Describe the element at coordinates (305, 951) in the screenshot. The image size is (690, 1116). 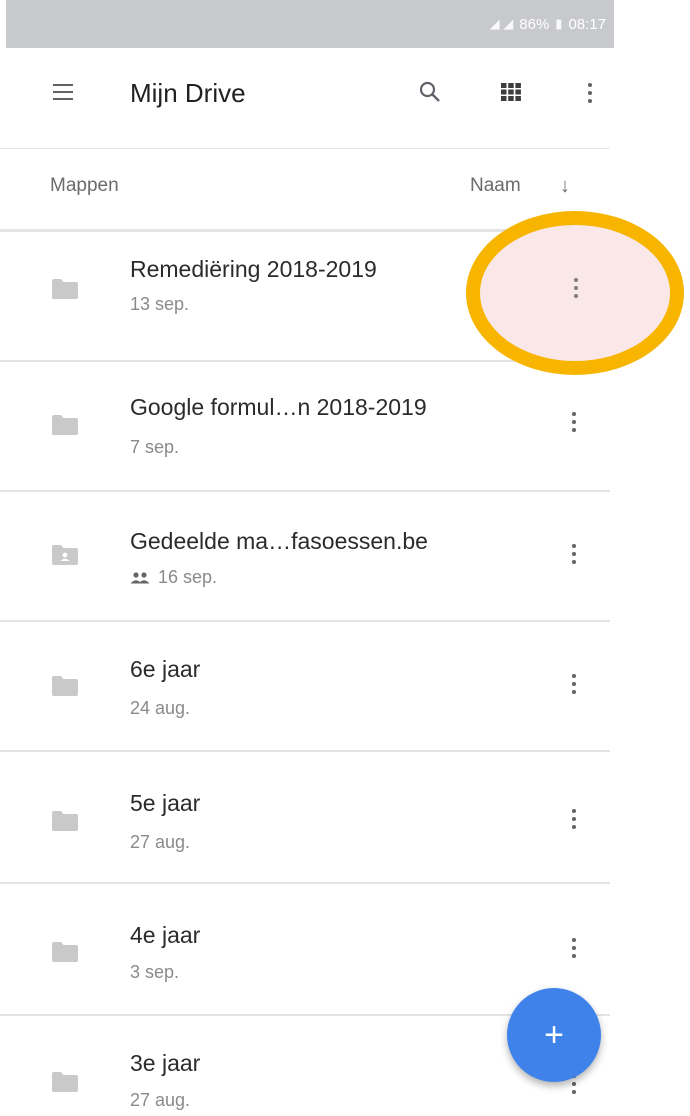
I see `folder-row: 4e jaar 3 sep.` at that location.